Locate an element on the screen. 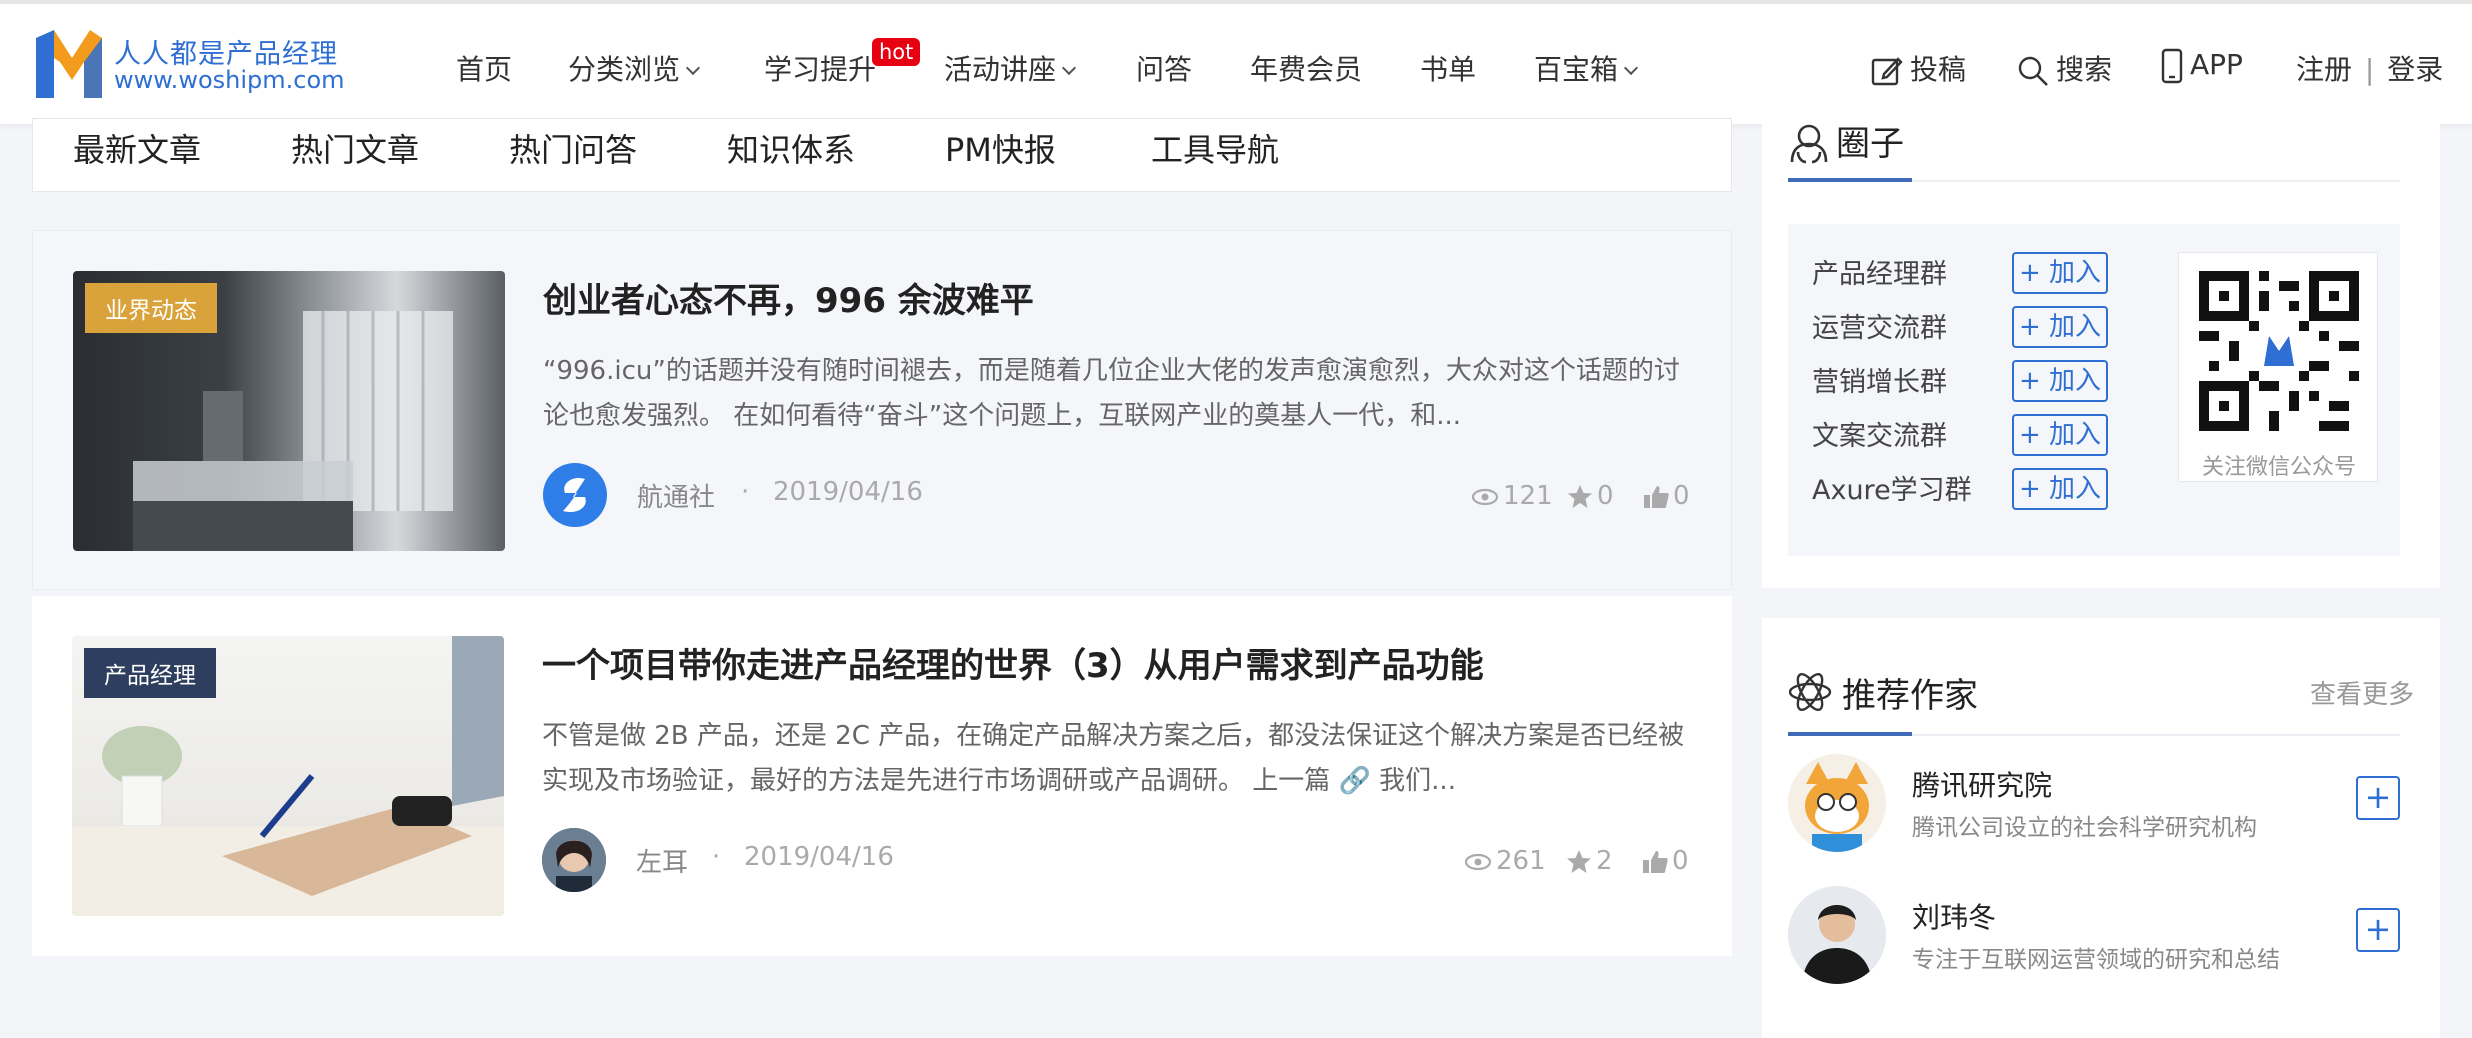 The width and height of the screenshot is (2472, 1038). contribute-label: 投稿 is located at coordinates (1938, 69).